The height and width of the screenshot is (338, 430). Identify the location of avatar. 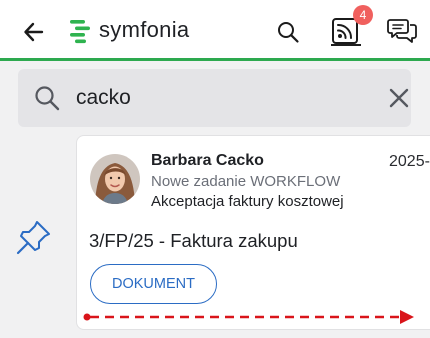
(115, 179).